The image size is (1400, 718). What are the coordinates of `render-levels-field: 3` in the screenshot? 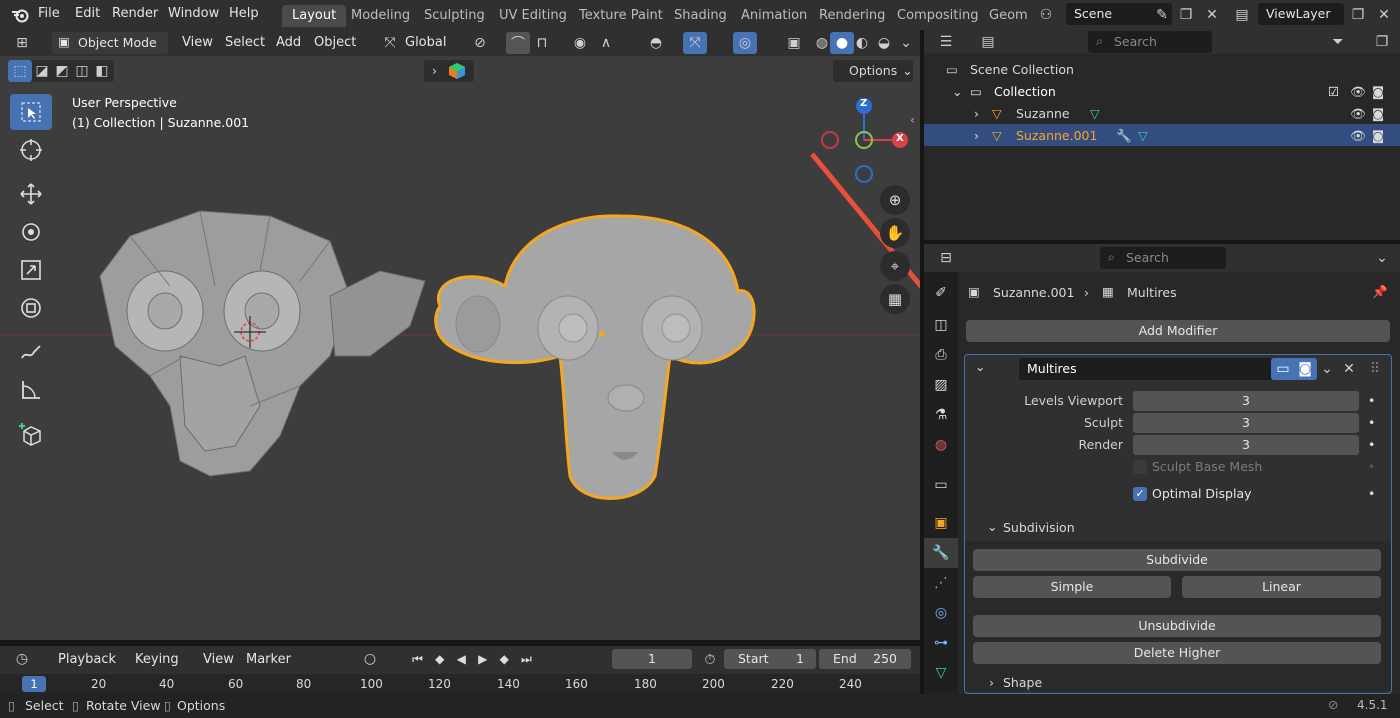 It's located at (1246, 445).